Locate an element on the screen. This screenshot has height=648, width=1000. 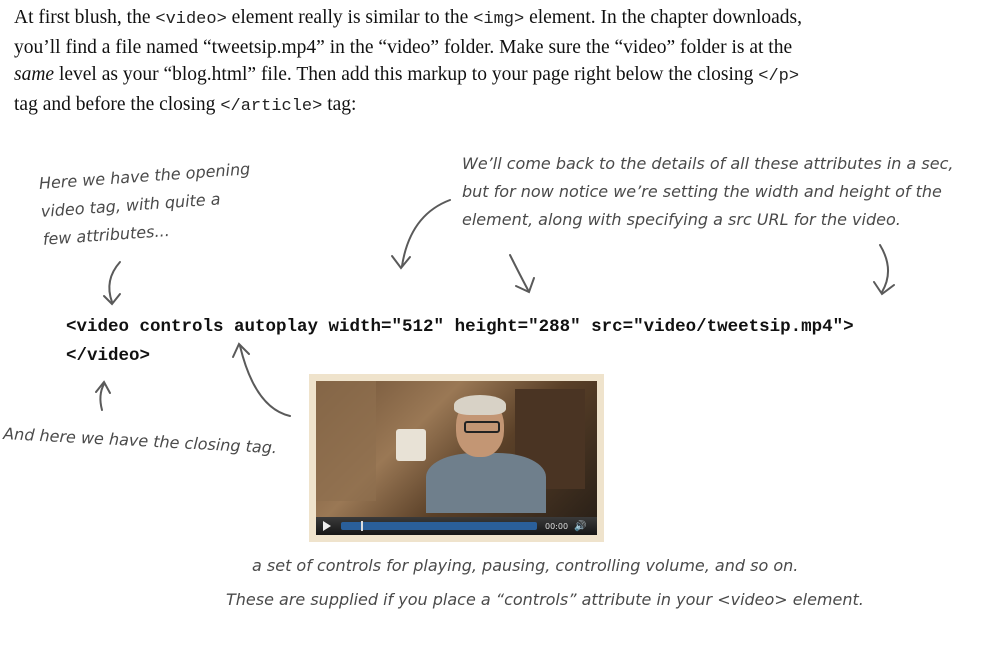
arrow-closing-tag is located at coordinates (102, 397).